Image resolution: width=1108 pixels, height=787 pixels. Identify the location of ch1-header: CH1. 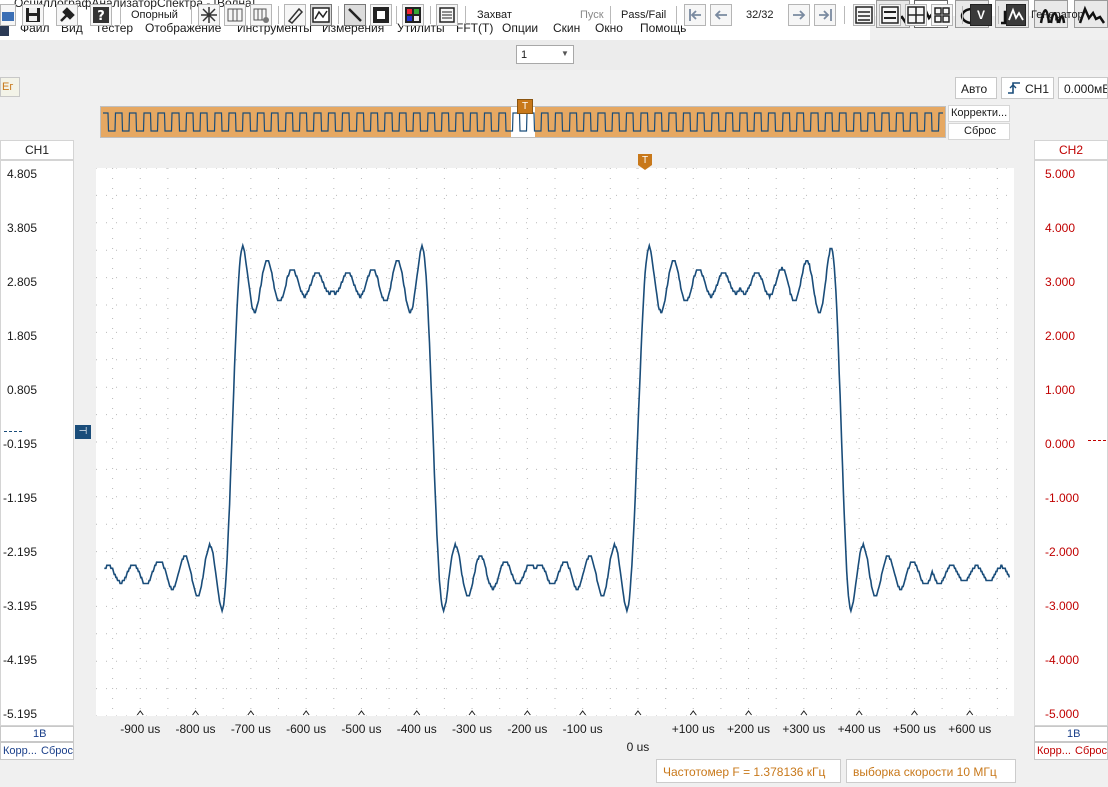
(37, 150).